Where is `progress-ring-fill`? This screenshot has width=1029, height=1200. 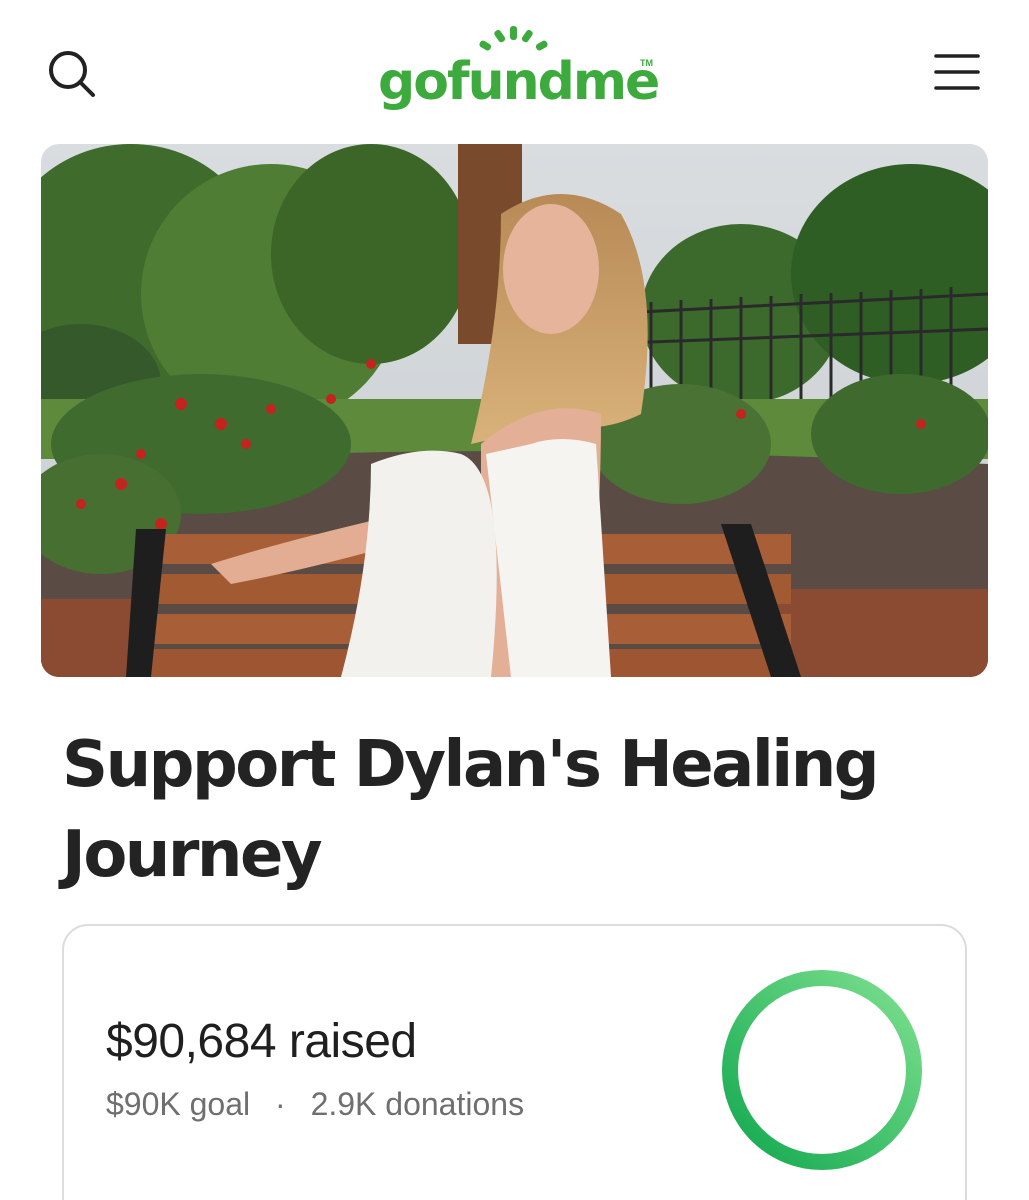
progress-ring-fill is located at coordinates (822, 1070).